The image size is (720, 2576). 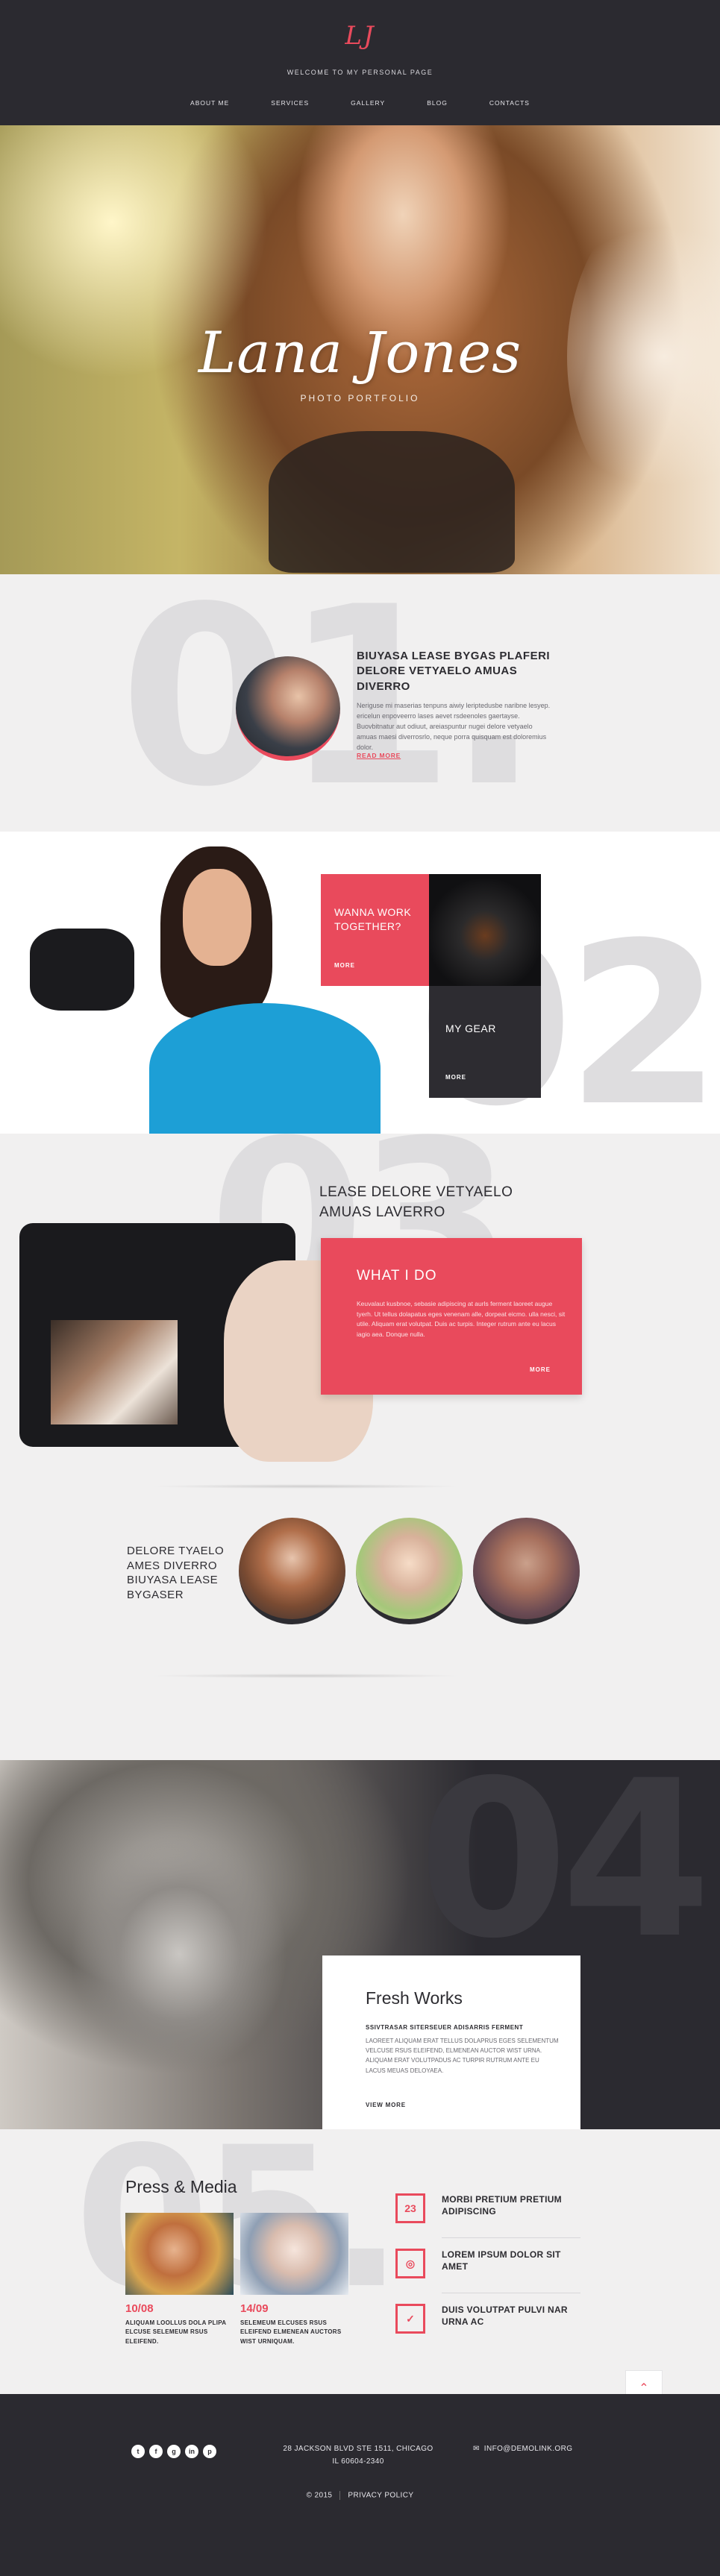 I want to click on hero-title: Lana Jones, so click(x=360, y=353).